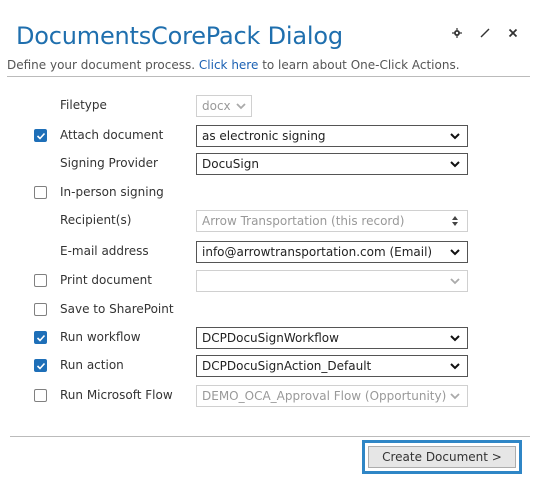 This screenshot has width=540, height=490. What do you see at coordinates (270, 193) in the screenshot?
I see `row-in-person-signing: In-person signing` at bounding box center [270, 193].